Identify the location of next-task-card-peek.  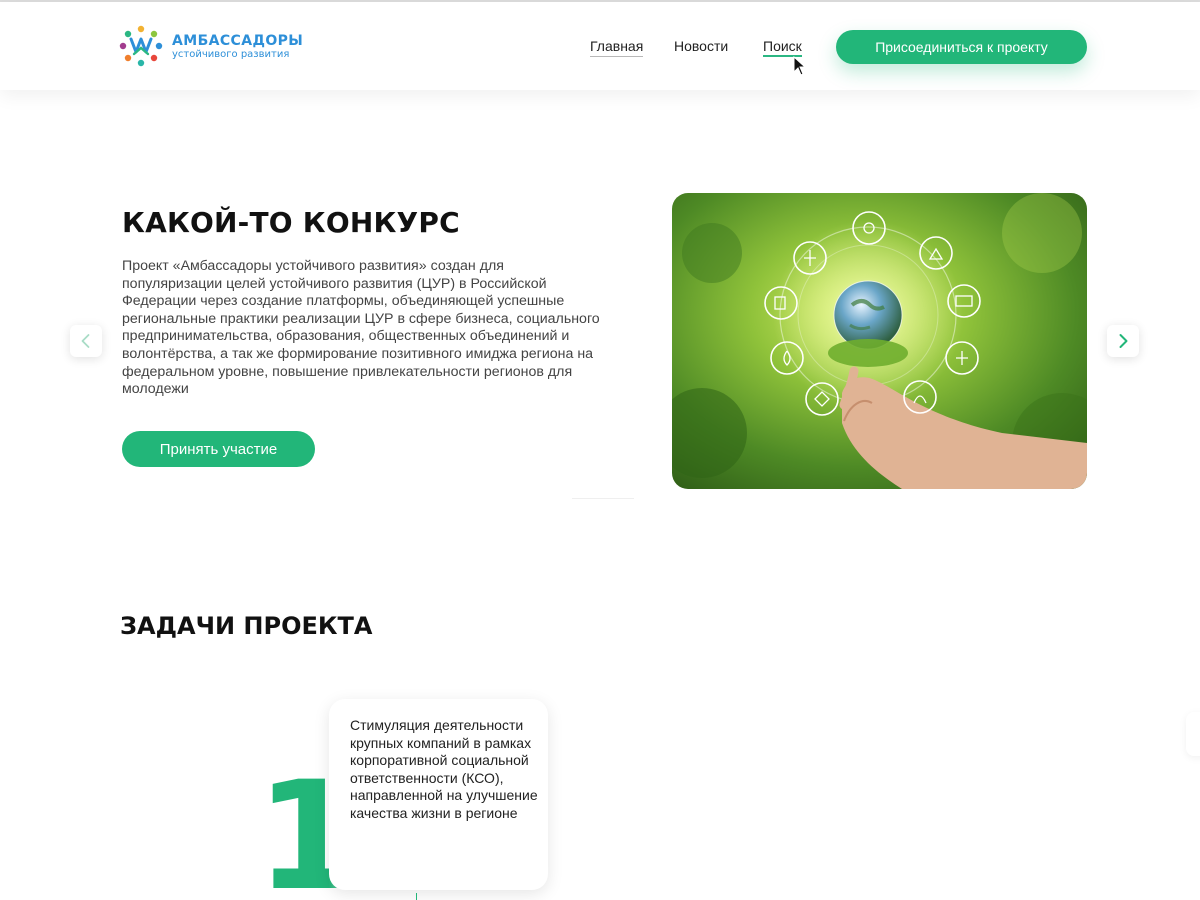
(1193, 734).